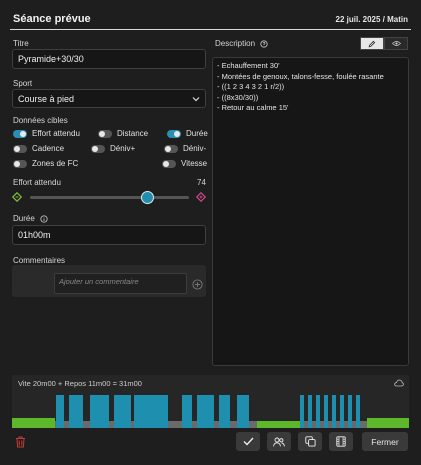  I want to click on duration-label-row: Durée, so click(30, 218).